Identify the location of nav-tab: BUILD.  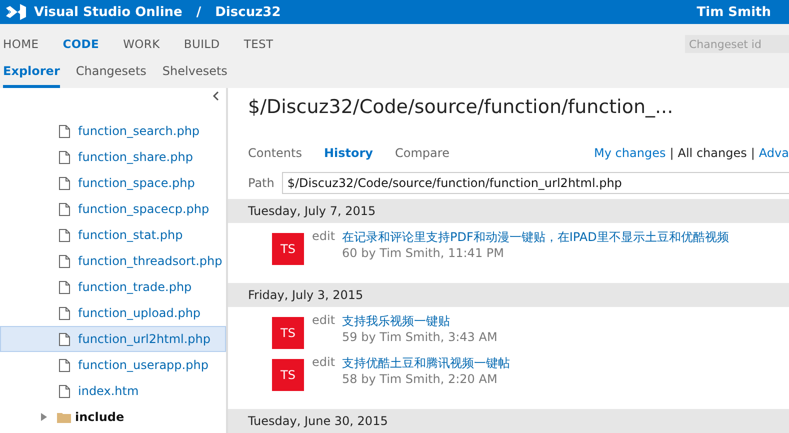
(202, 44).